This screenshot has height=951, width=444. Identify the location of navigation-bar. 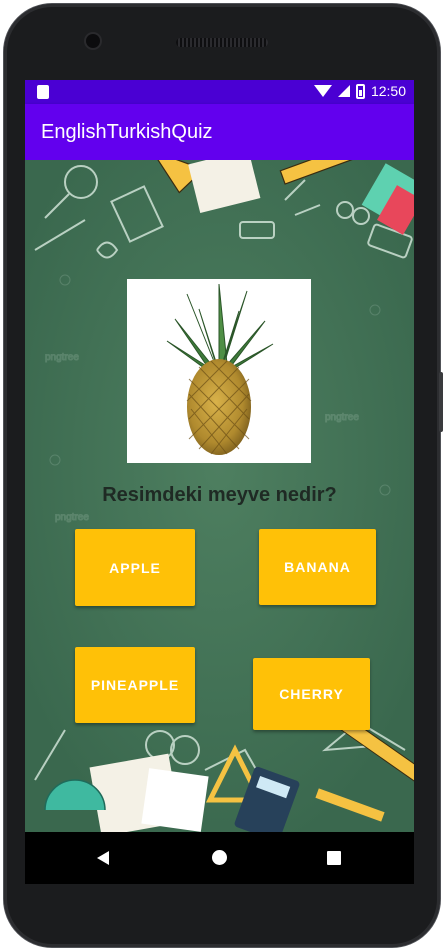
(219, 858).